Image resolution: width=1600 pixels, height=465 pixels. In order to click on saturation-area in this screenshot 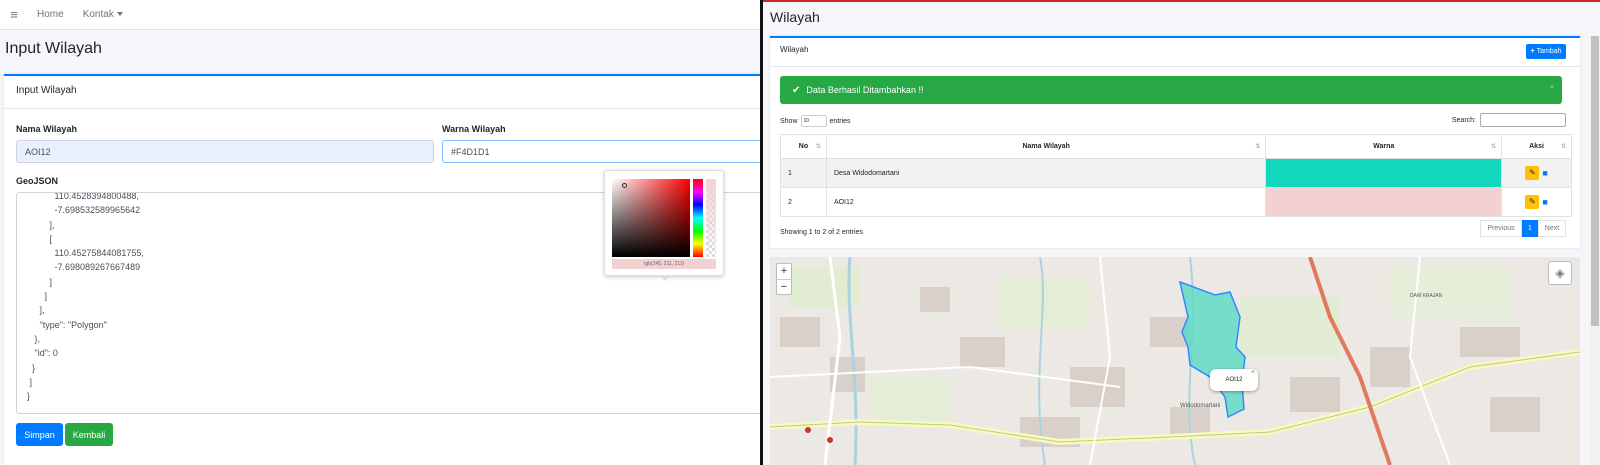, I will do `click(651, 218)`.